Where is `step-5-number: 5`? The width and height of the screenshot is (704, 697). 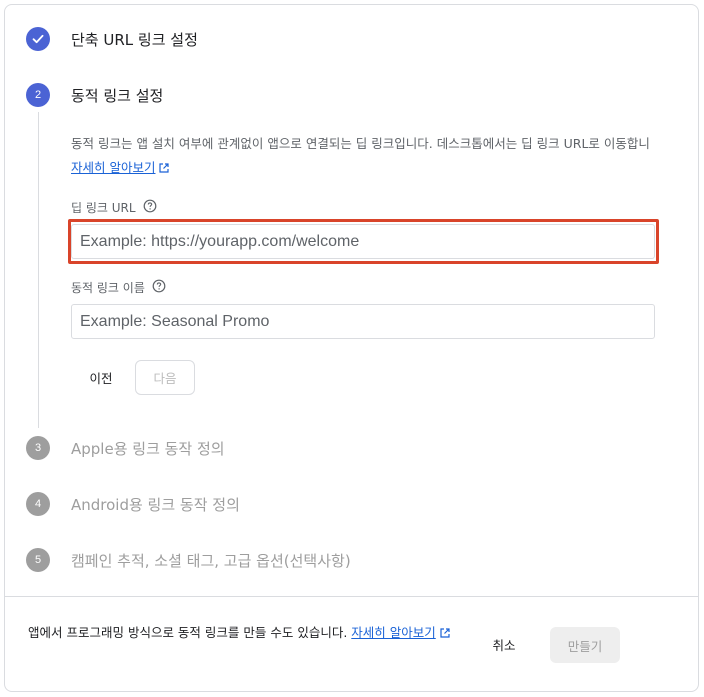 step-5-number: 5 is located at coordinates (38, 560).